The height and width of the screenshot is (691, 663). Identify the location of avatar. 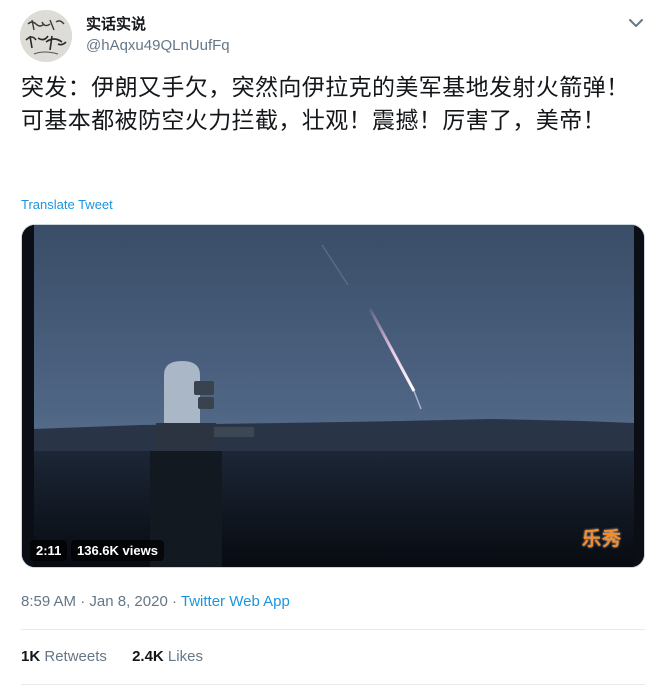
(46, 36).